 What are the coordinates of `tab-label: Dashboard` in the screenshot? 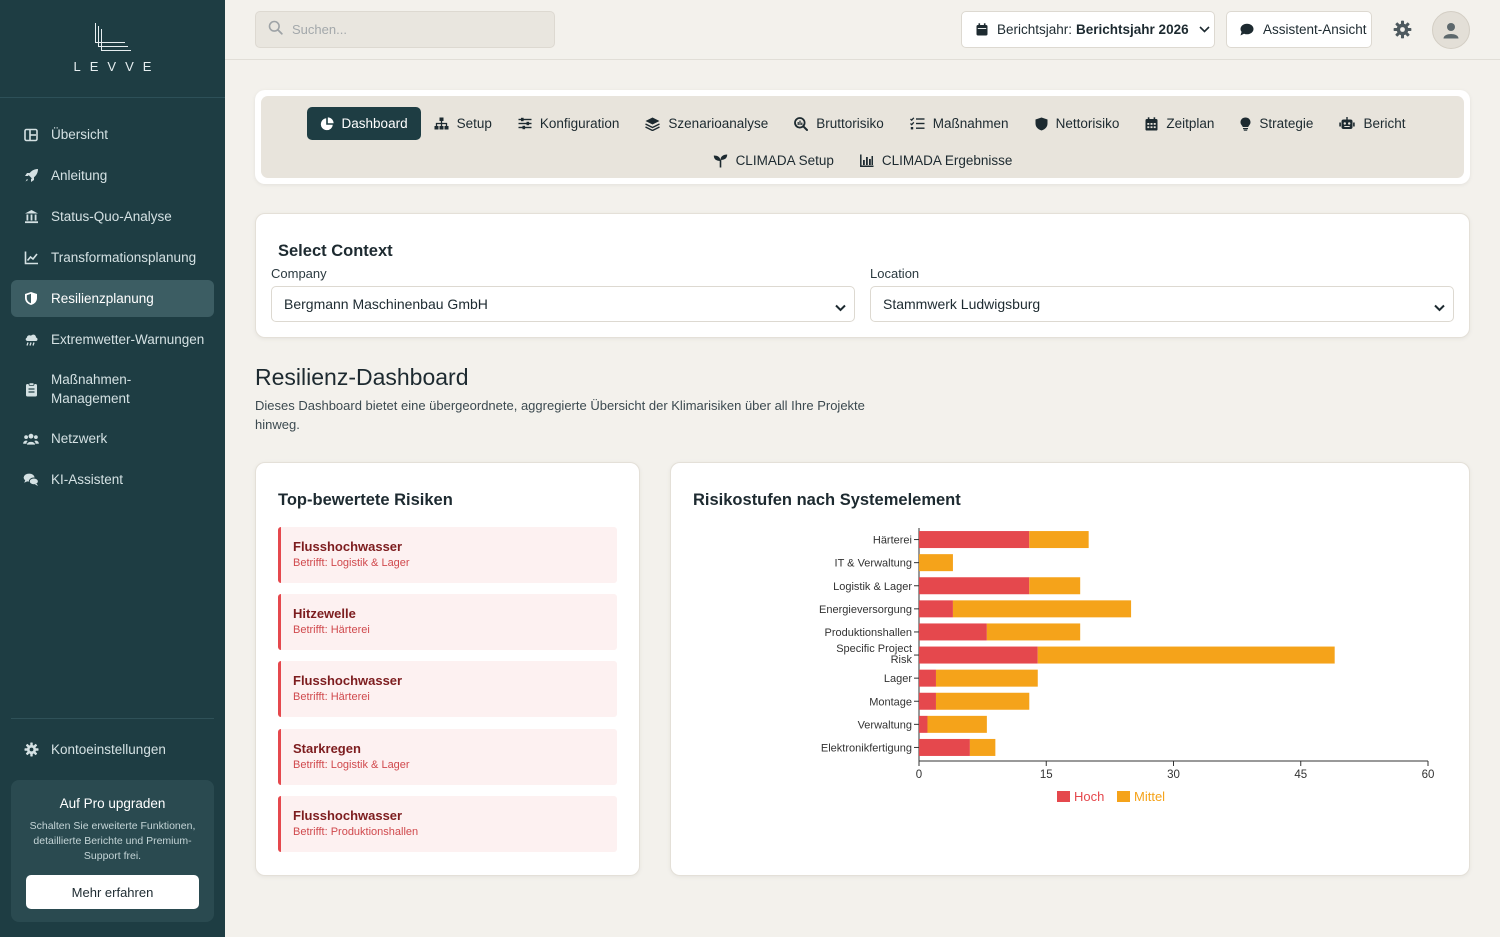 It's located at (374, 123).